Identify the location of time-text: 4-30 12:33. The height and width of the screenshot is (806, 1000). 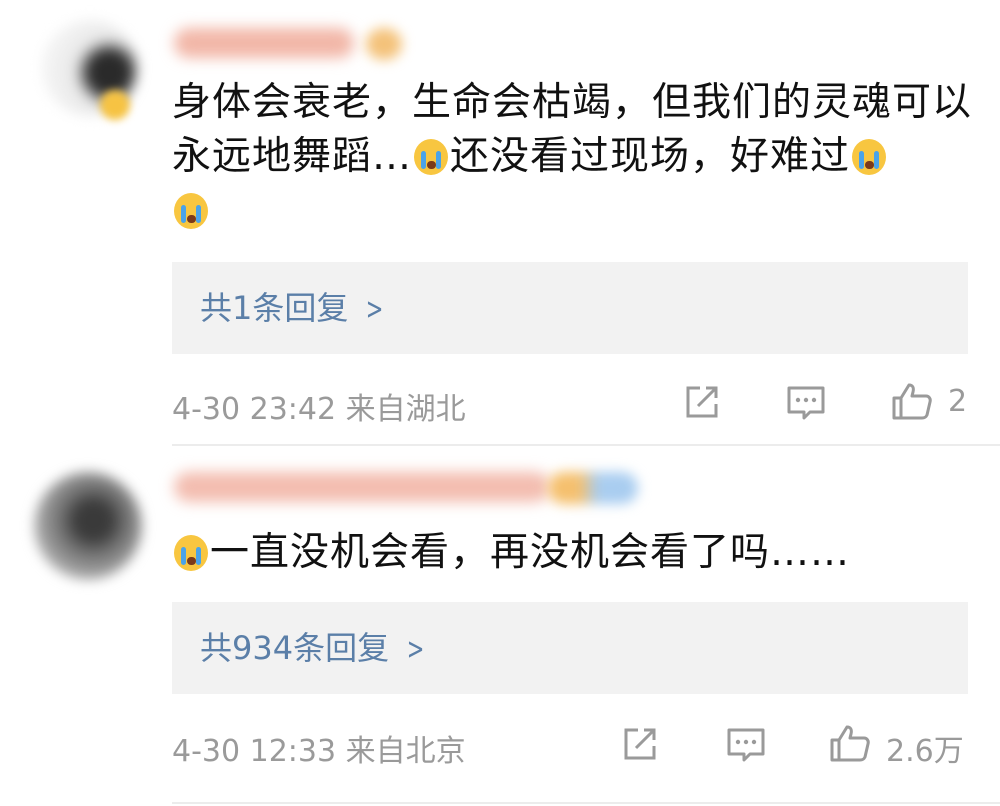
(254, 751).